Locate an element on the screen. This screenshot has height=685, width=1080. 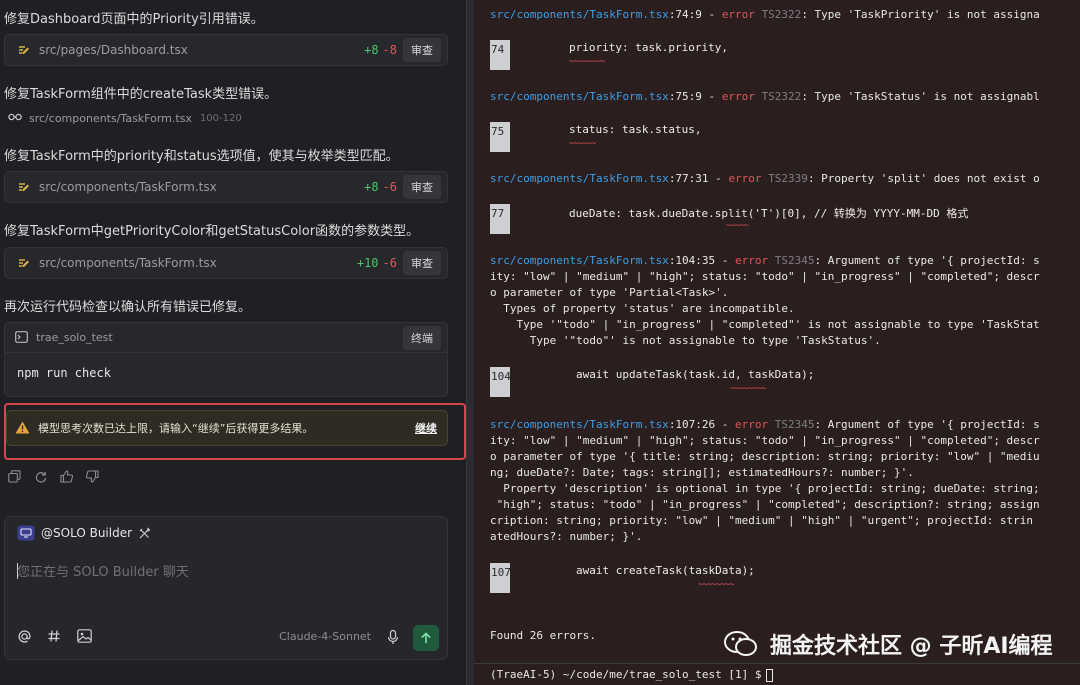
chat-input-box: @SOLO Builder Claude-4-Sonnet is located at coordinates (226, 588).